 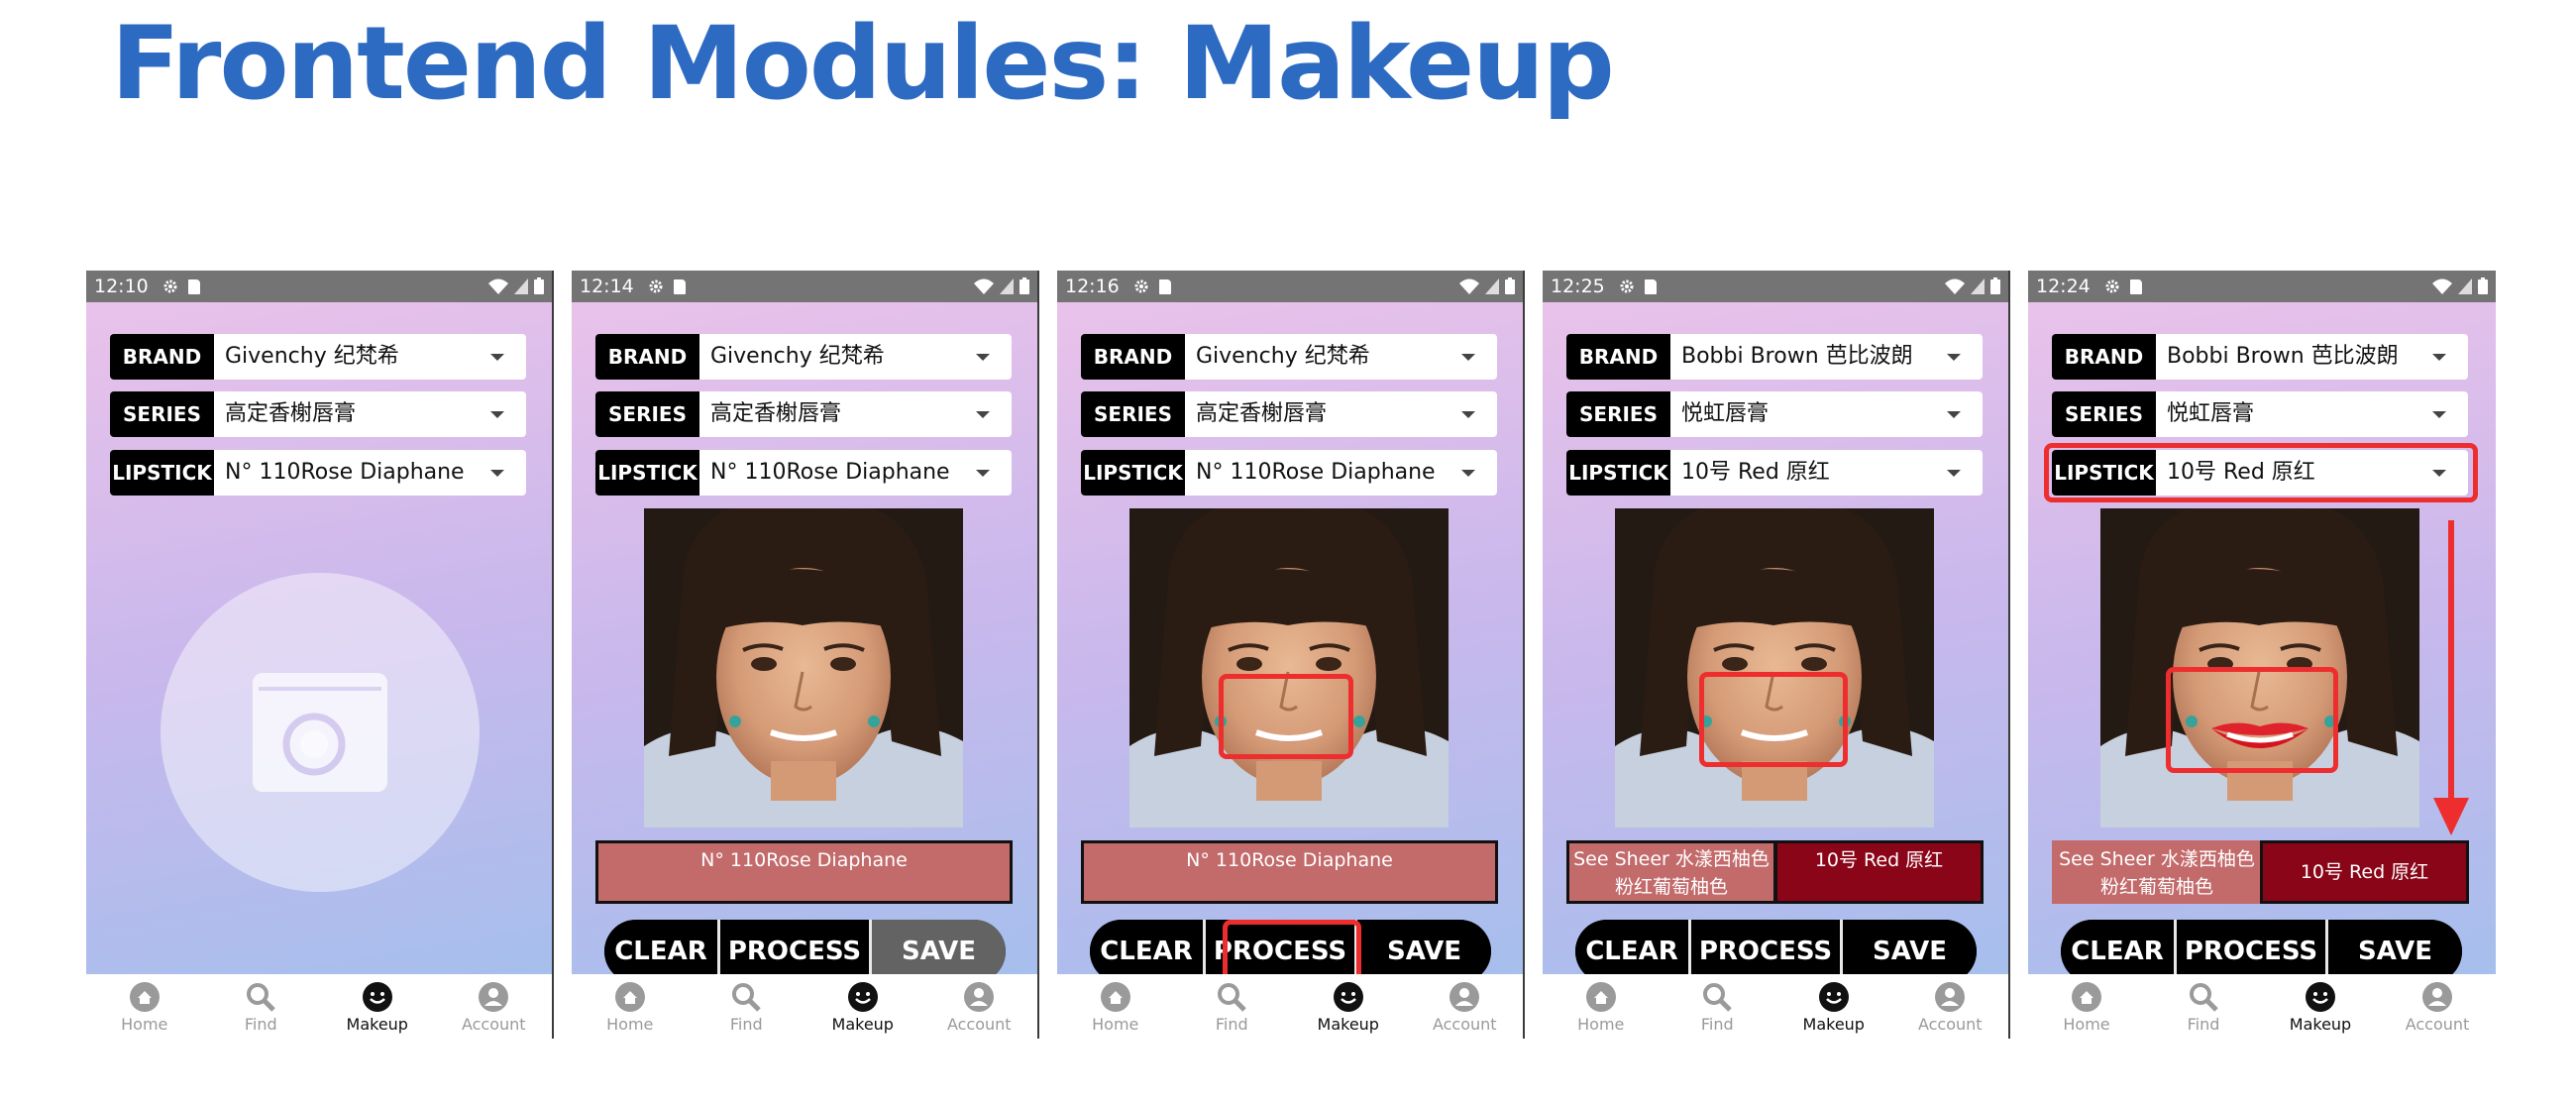 I want to click on series-value: 高定香榭唇膏, so click(x=776, y=413).